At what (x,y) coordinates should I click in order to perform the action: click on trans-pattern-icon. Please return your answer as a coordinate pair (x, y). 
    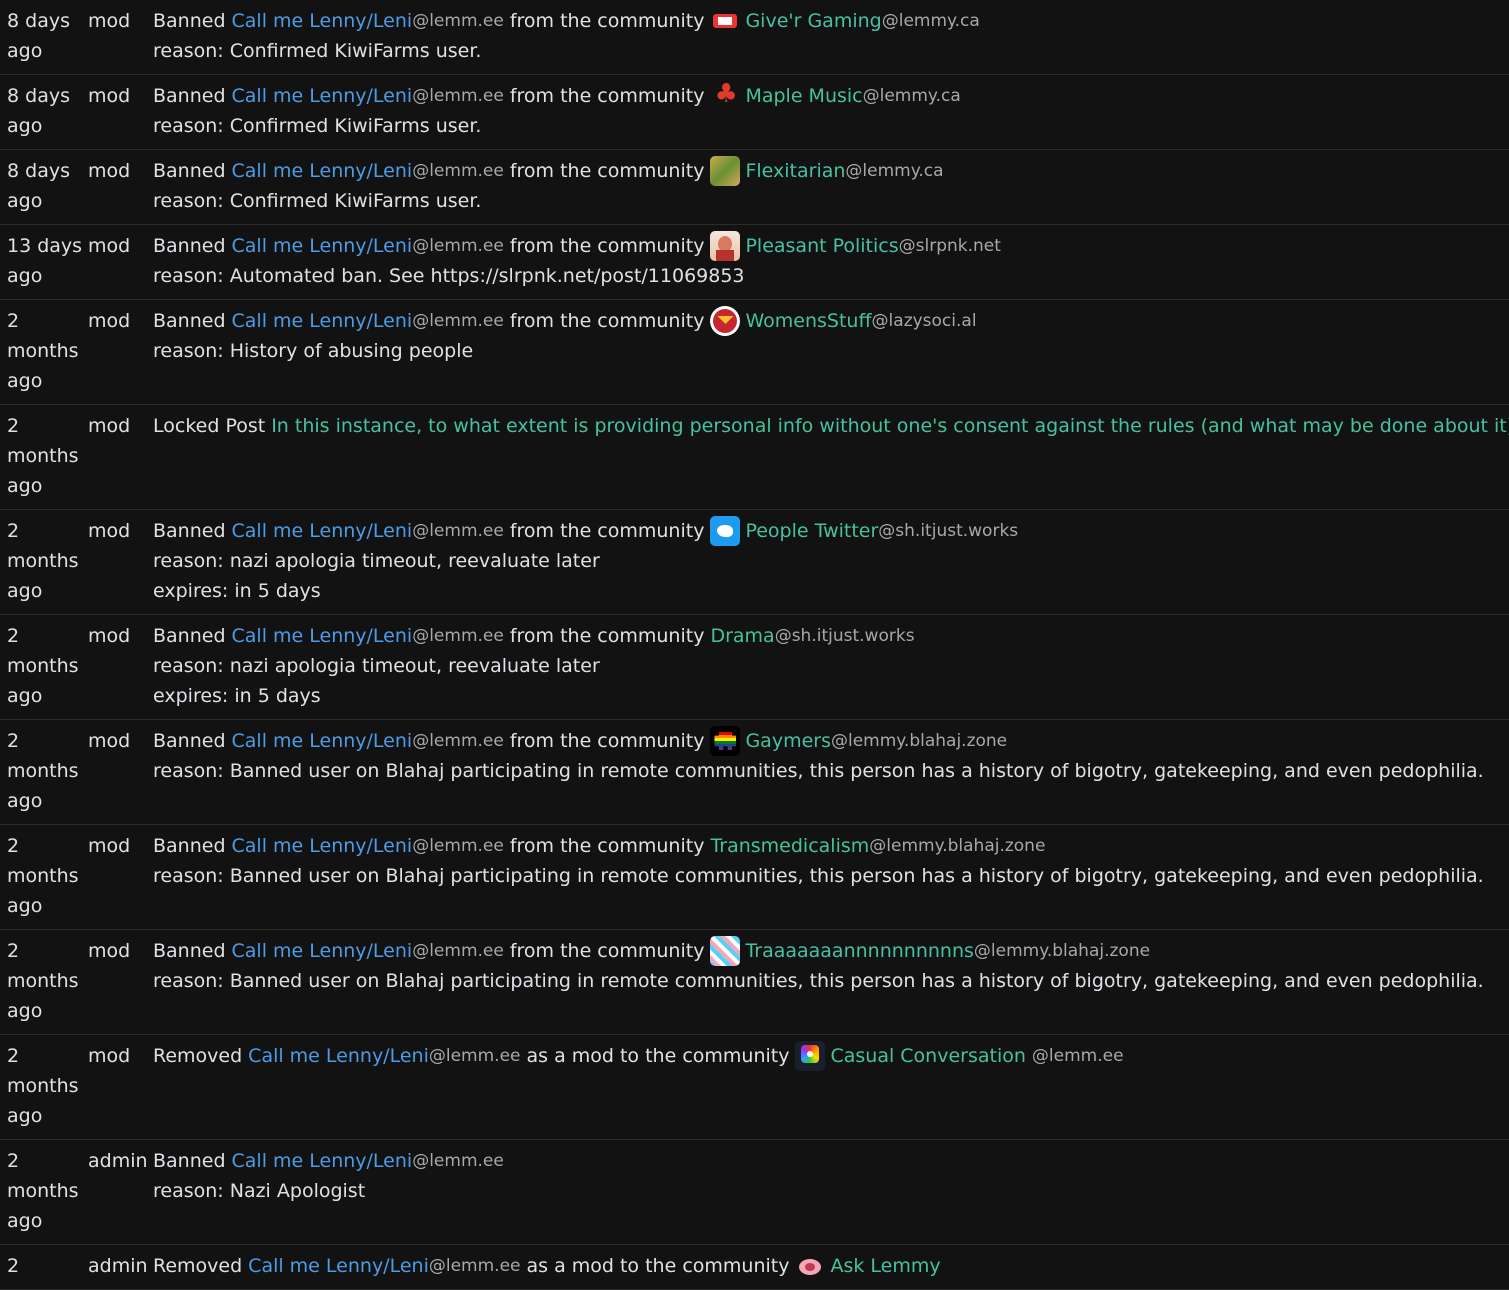
    Looking at the image, I should click on (725, 951).